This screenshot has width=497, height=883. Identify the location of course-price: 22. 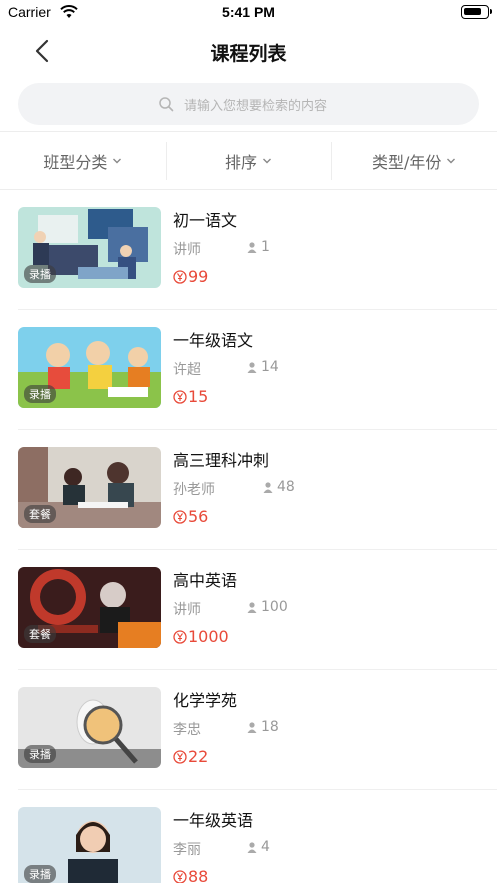
(190, 756).